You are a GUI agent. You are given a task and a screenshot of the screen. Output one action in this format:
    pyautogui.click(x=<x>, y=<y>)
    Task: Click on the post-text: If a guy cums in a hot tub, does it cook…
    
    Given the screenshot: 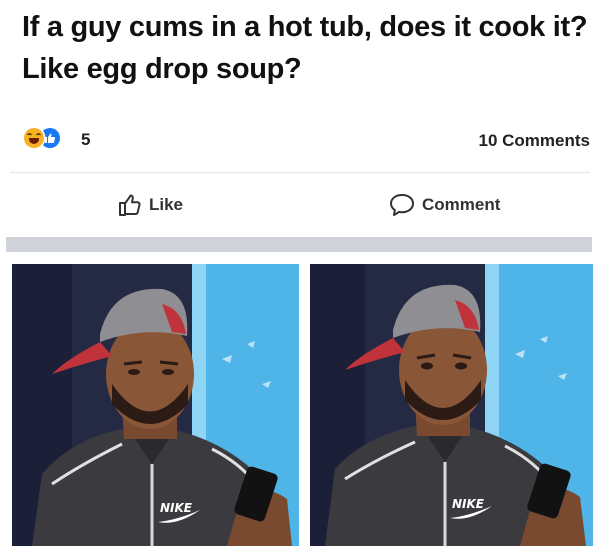 What is the action you would take?
    pyautogui.click(x=305, y=48)
    